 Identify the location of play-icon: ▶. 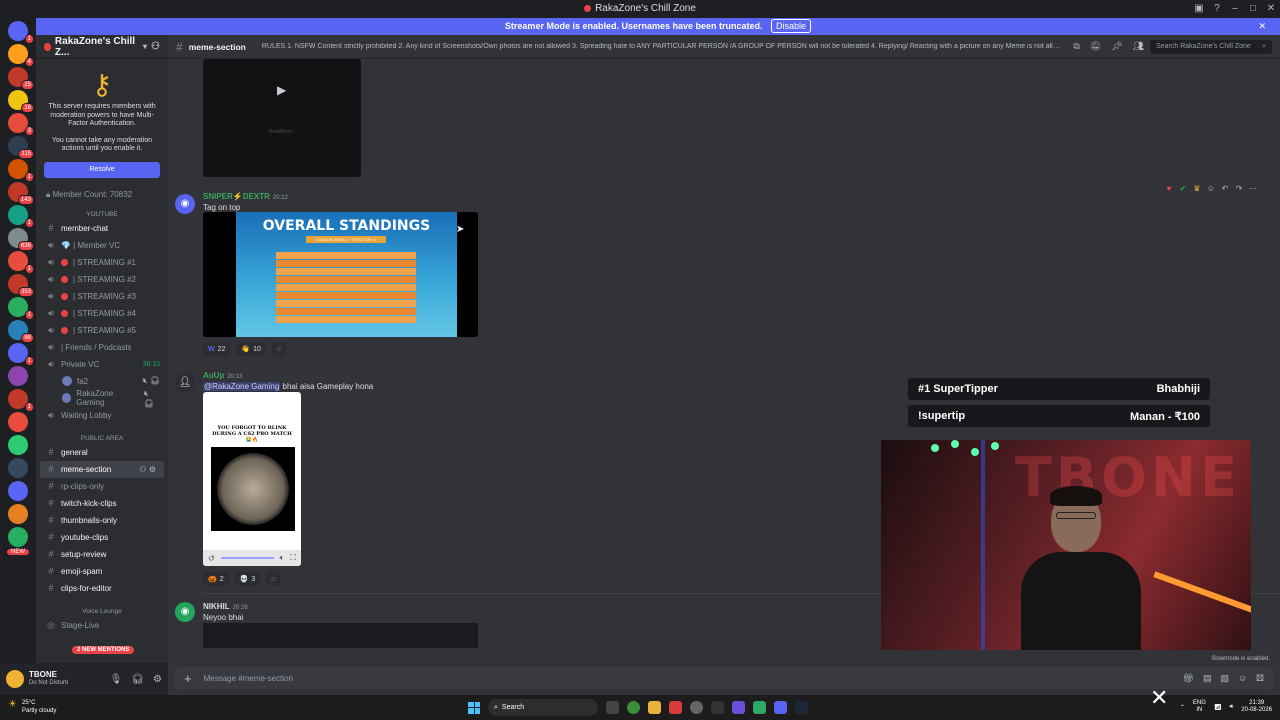
(281, 90).